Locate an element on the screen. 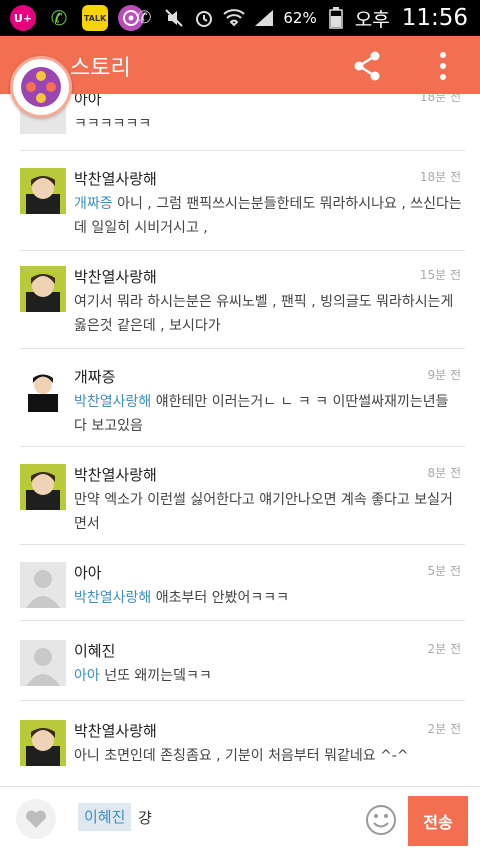 The height and width of the screenshot is (853, 480). comment-item: 아아 18분 전 ㅋㅋㅋㅋㅋㅋ is located at coordinates (242, 116).